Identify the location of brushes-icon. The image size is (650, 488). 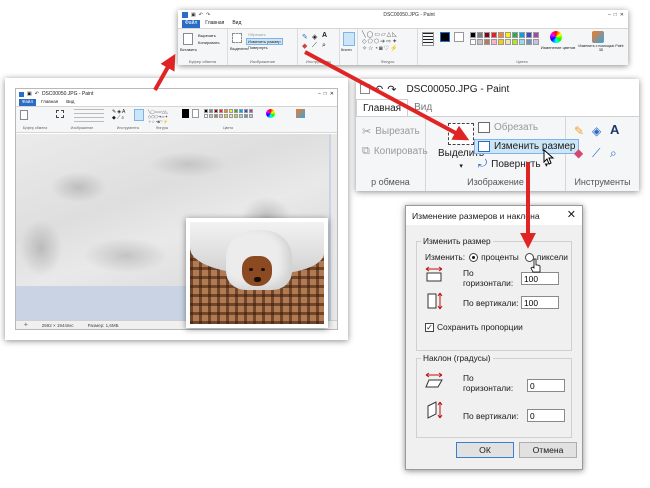
(139, 115).